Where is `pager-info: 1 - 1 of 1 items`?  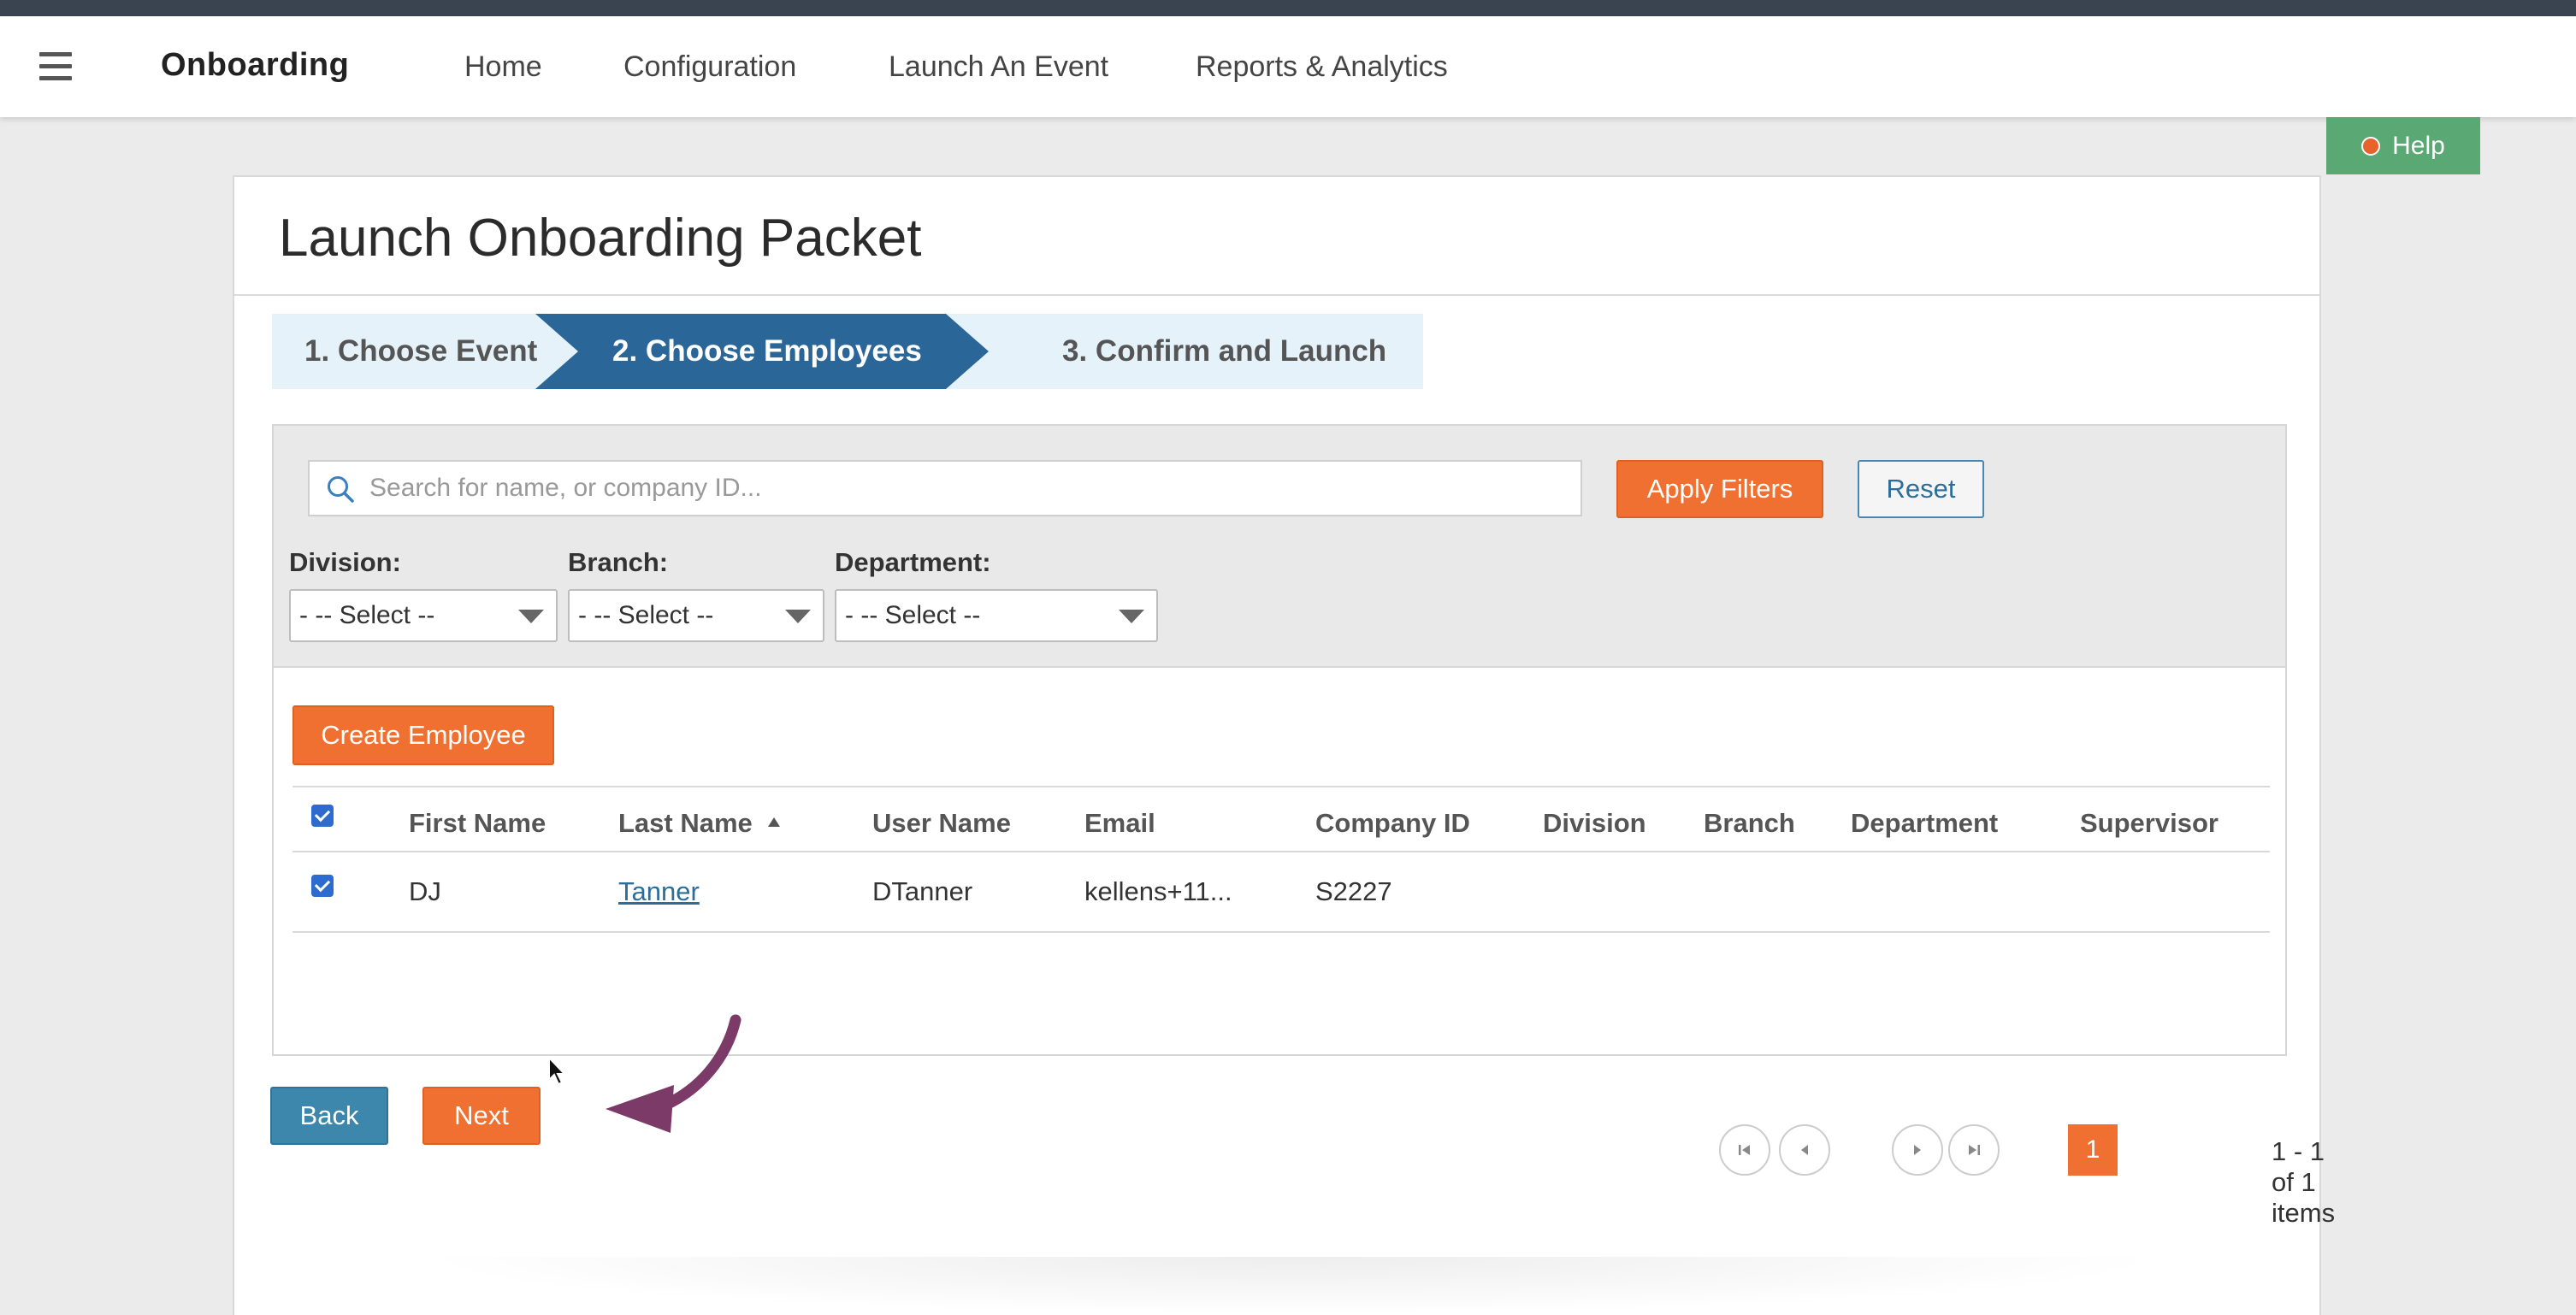 pager-info: 1 - 1 of 1 items is located at coordinates (2304, 1182).